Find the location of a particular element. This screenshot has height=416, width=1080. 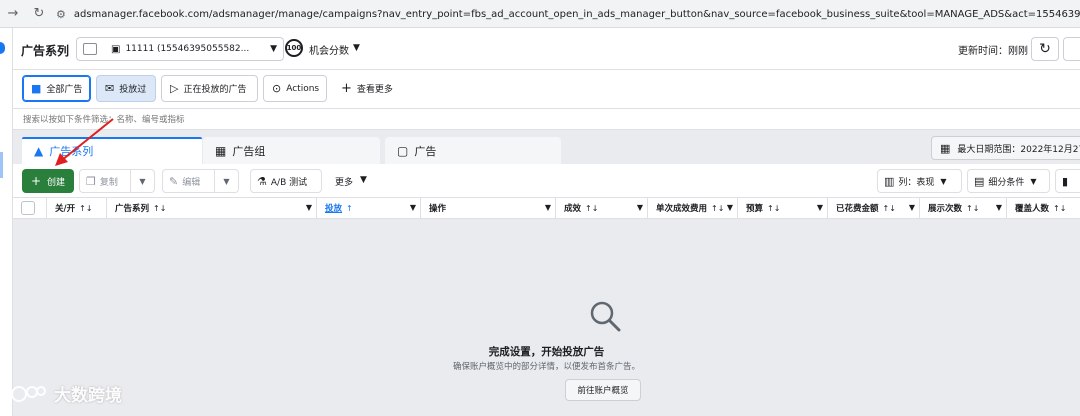

ab-test-button: ⚗ A/B 测试 is located at coordinates (286, 181).